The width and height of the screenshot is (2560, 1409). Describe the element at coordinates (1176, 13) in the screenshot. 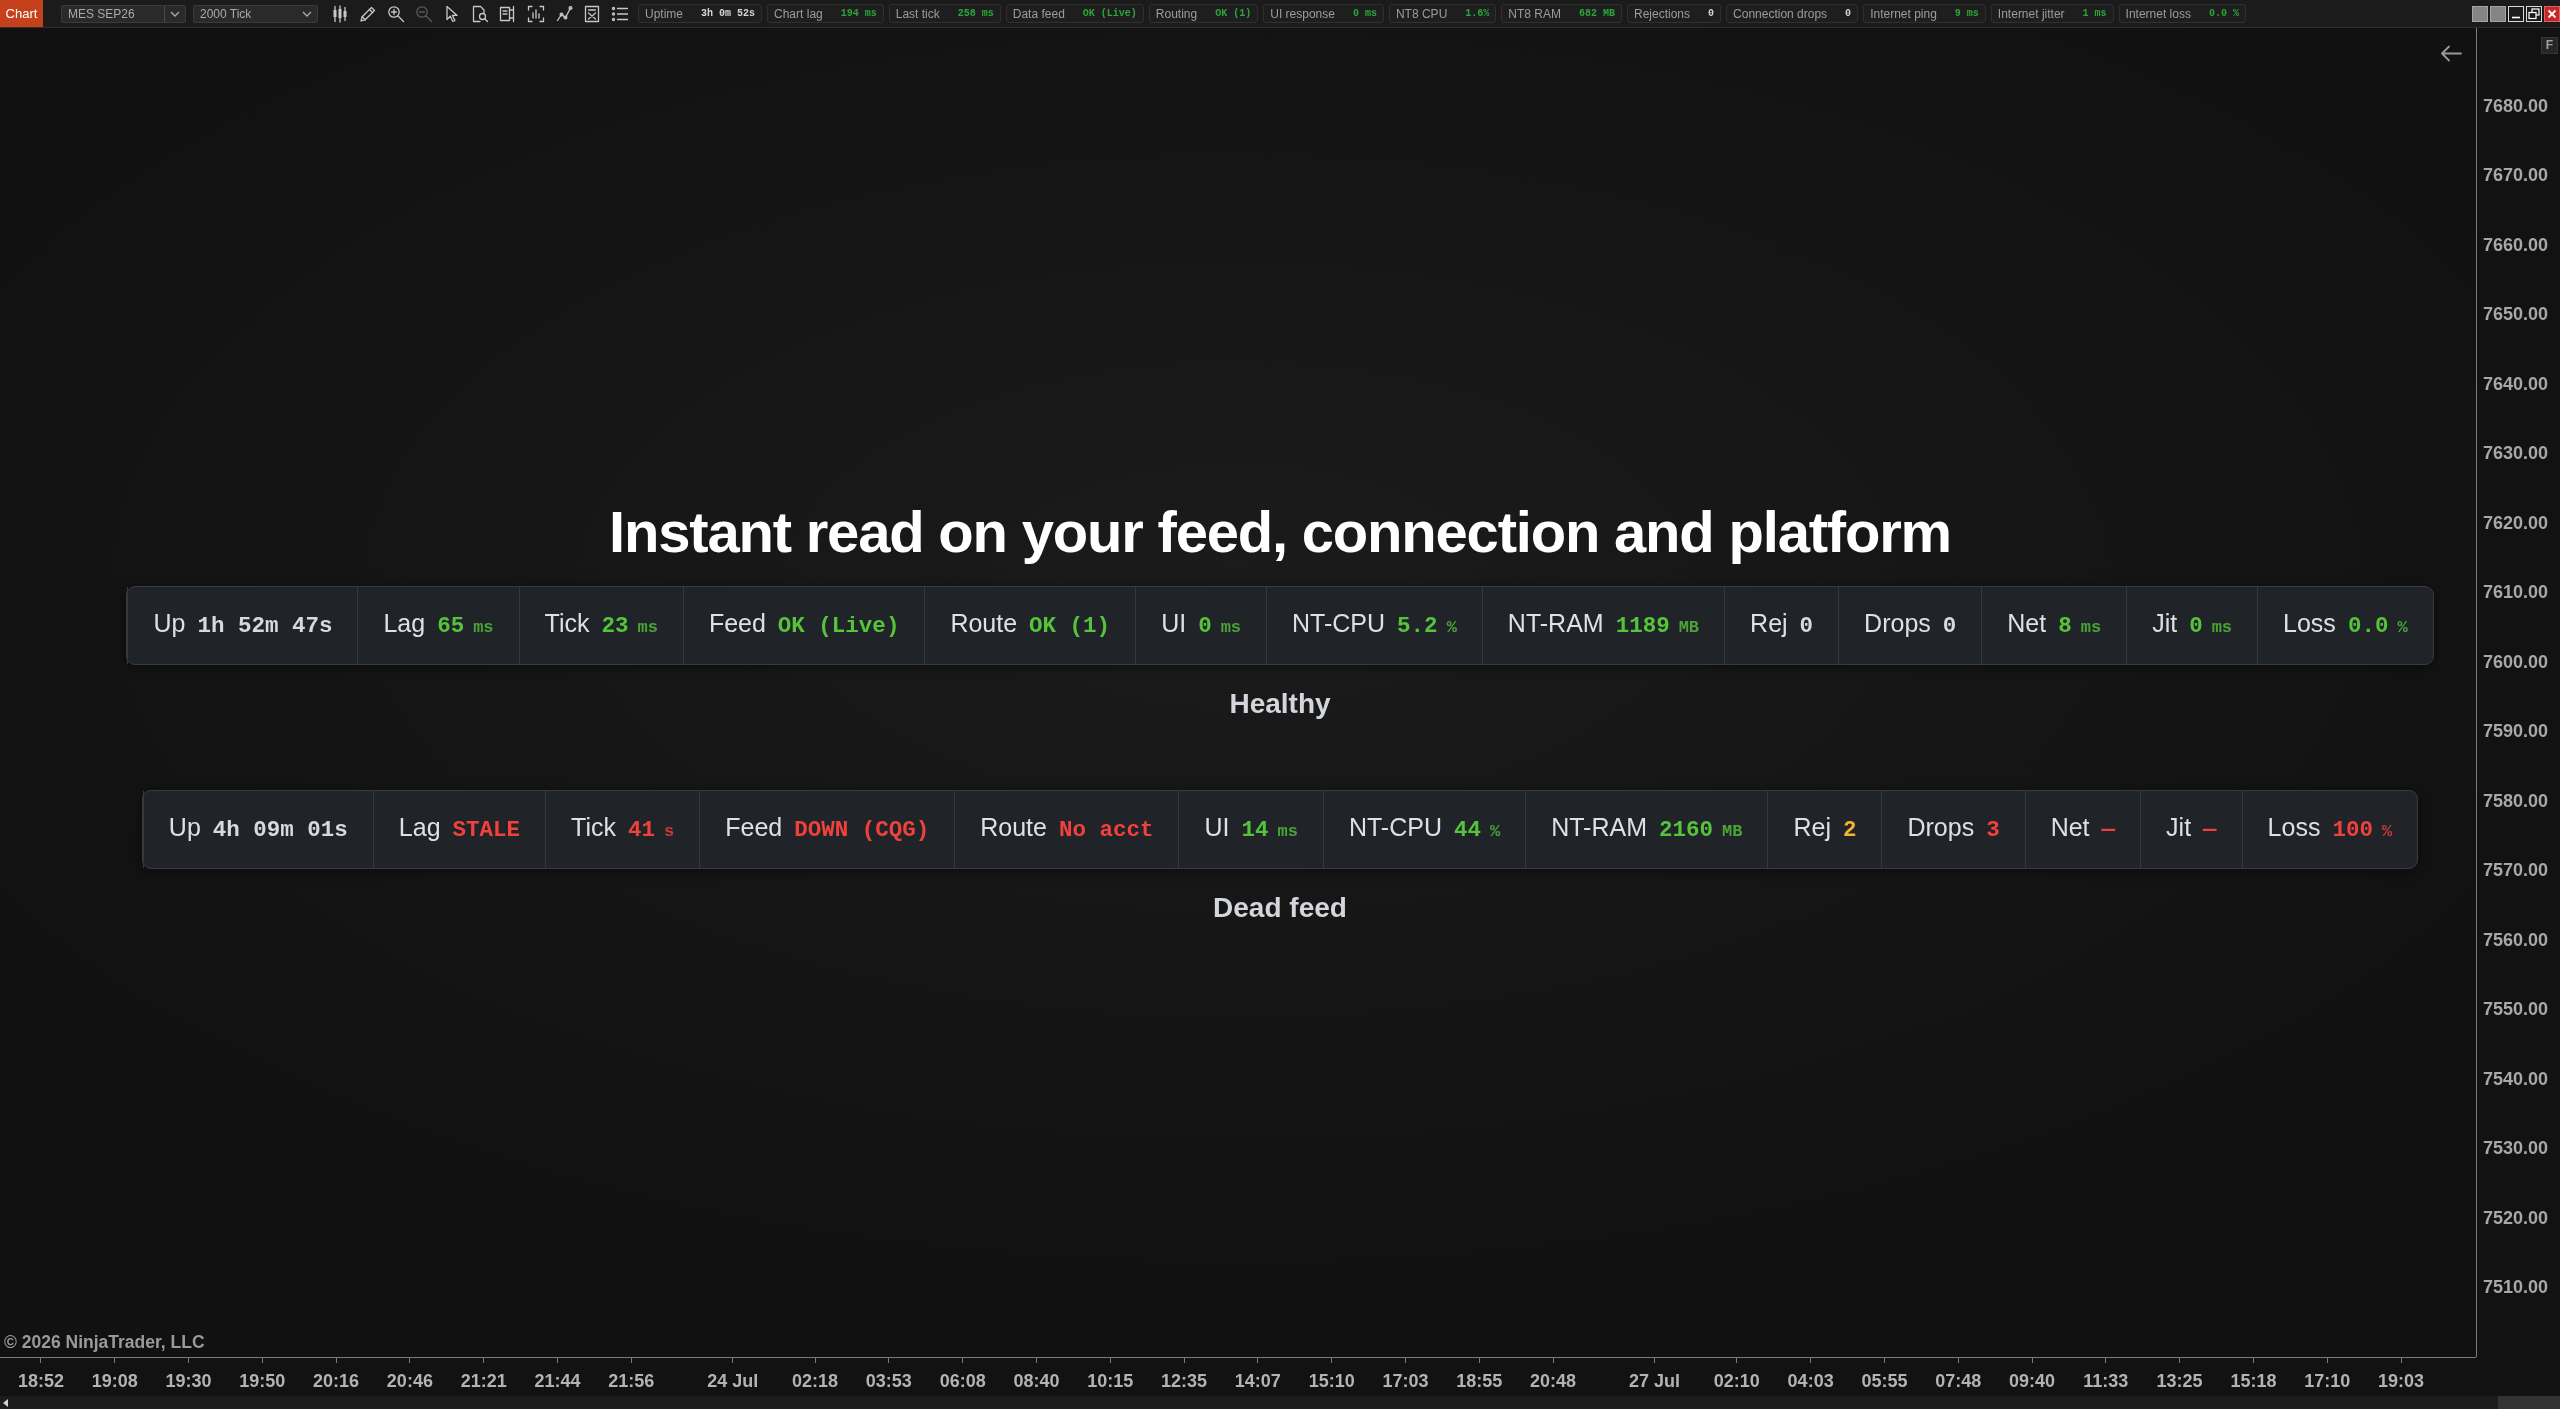

I see `chip-label: Routing` at that location.